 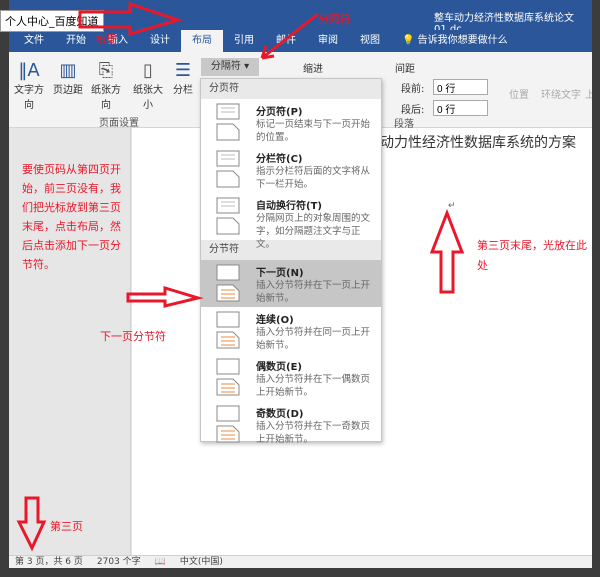 I want to click on arrow-diagonal-icon, so click(x=289, y=36).